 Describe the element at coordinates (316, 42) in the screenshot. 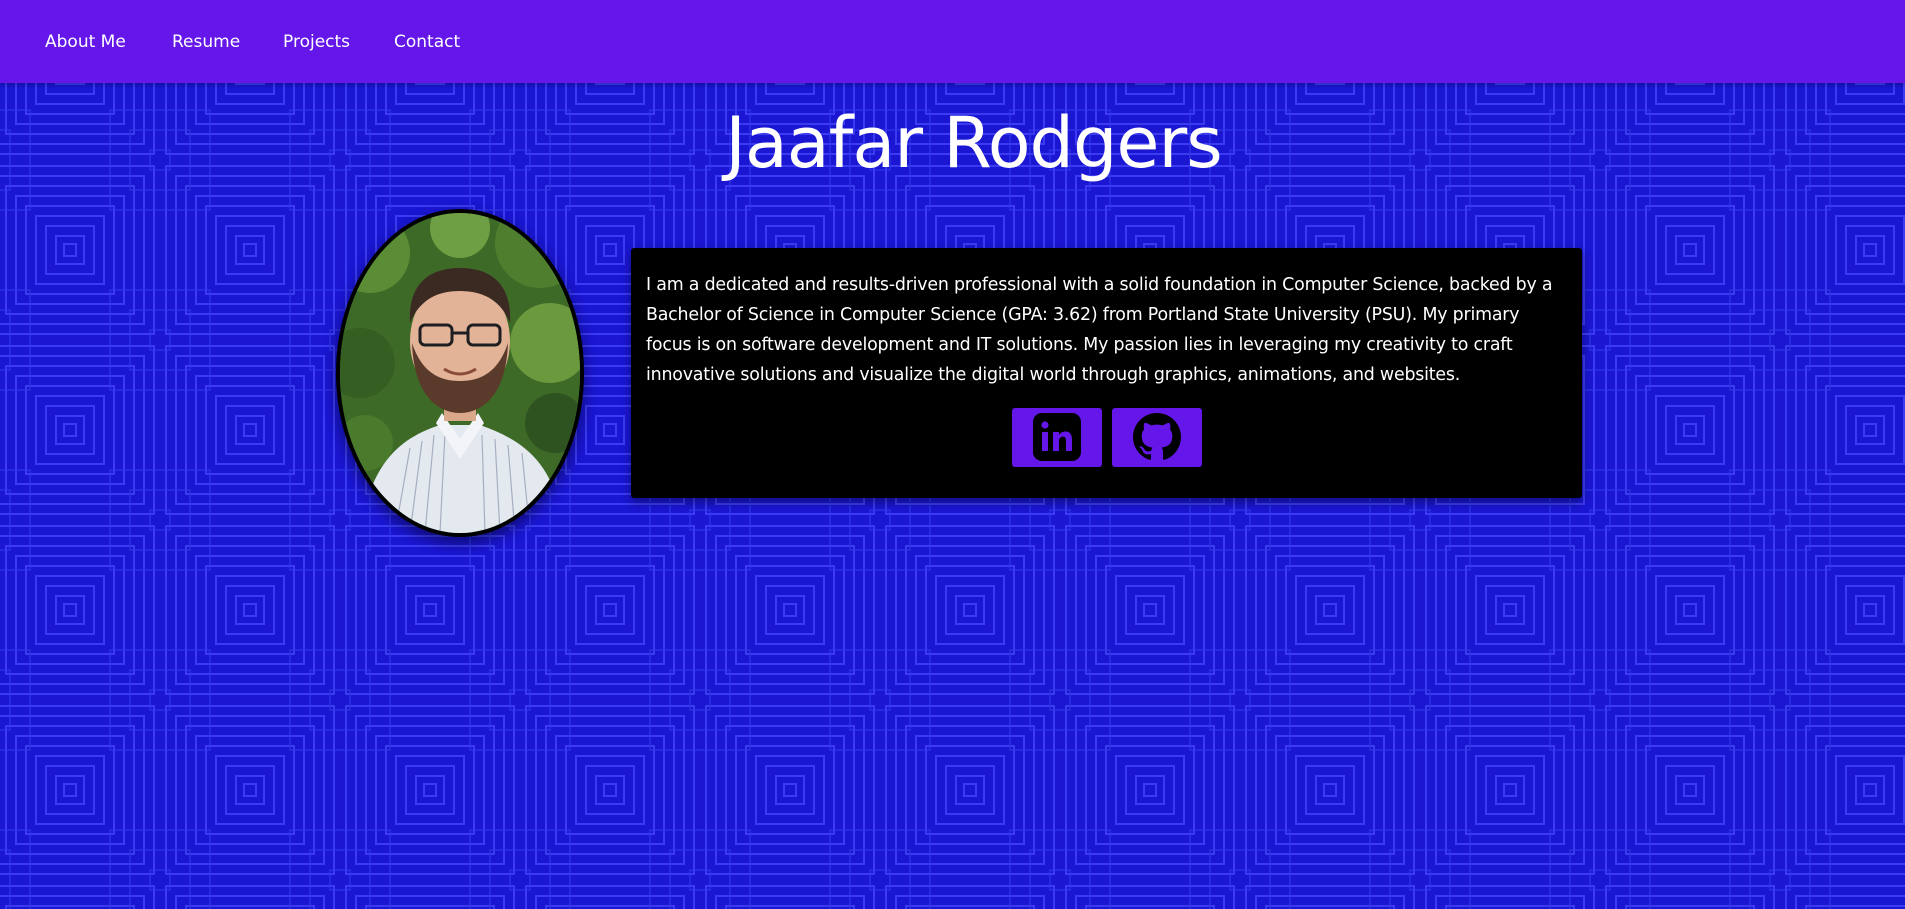

I see `nav-link-projects: Projects` at that location.